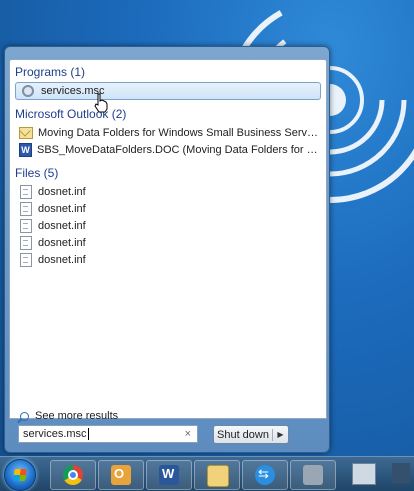  What do you see at coordinates (24, 416) in the screenshot?
I see `search-icon` at bounding box center [24, 416].